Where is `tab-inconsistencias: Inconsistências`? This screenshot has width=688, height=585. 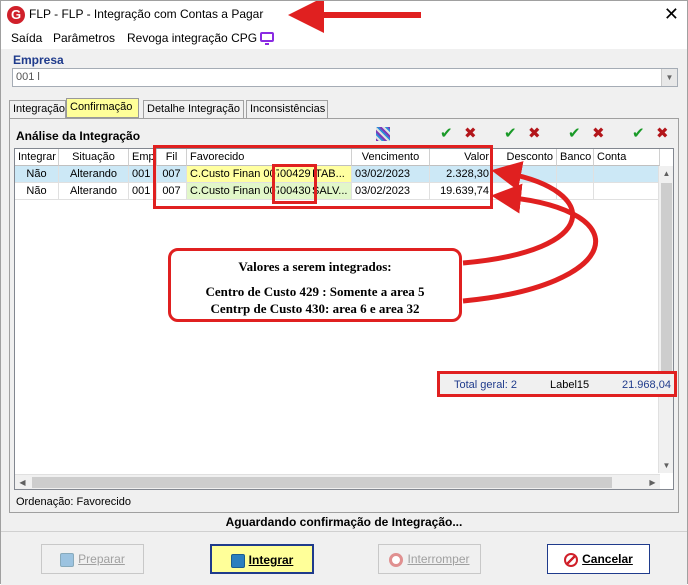 tab-inconsistencias: Inconsistências is located at coordinates (287, 109).